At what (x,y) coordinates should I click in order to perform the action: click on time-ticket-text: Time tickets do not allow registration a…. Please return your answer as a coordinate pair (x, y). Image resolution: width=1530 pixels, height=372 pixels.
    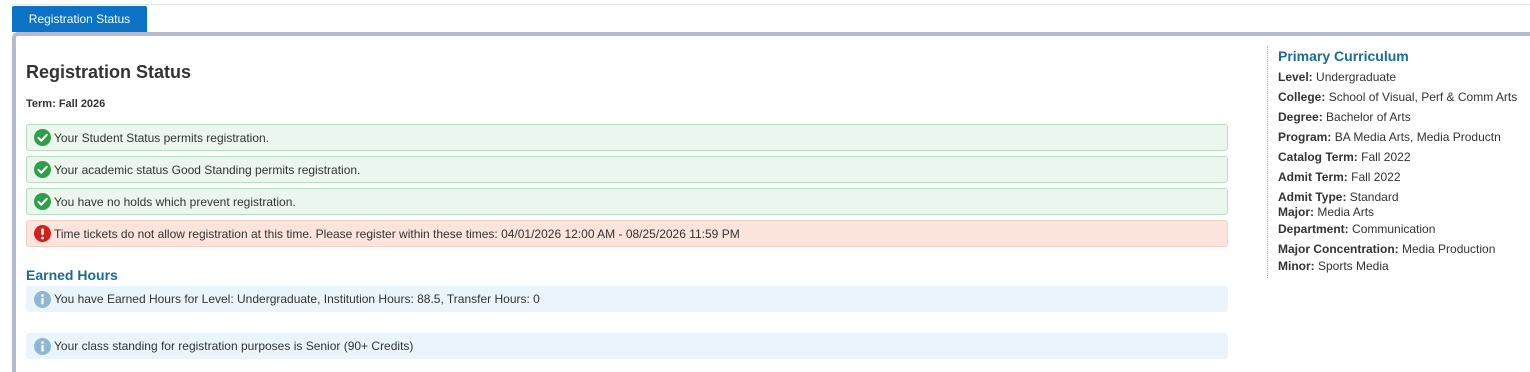
    Looking at the image, I should click on (397, 233).